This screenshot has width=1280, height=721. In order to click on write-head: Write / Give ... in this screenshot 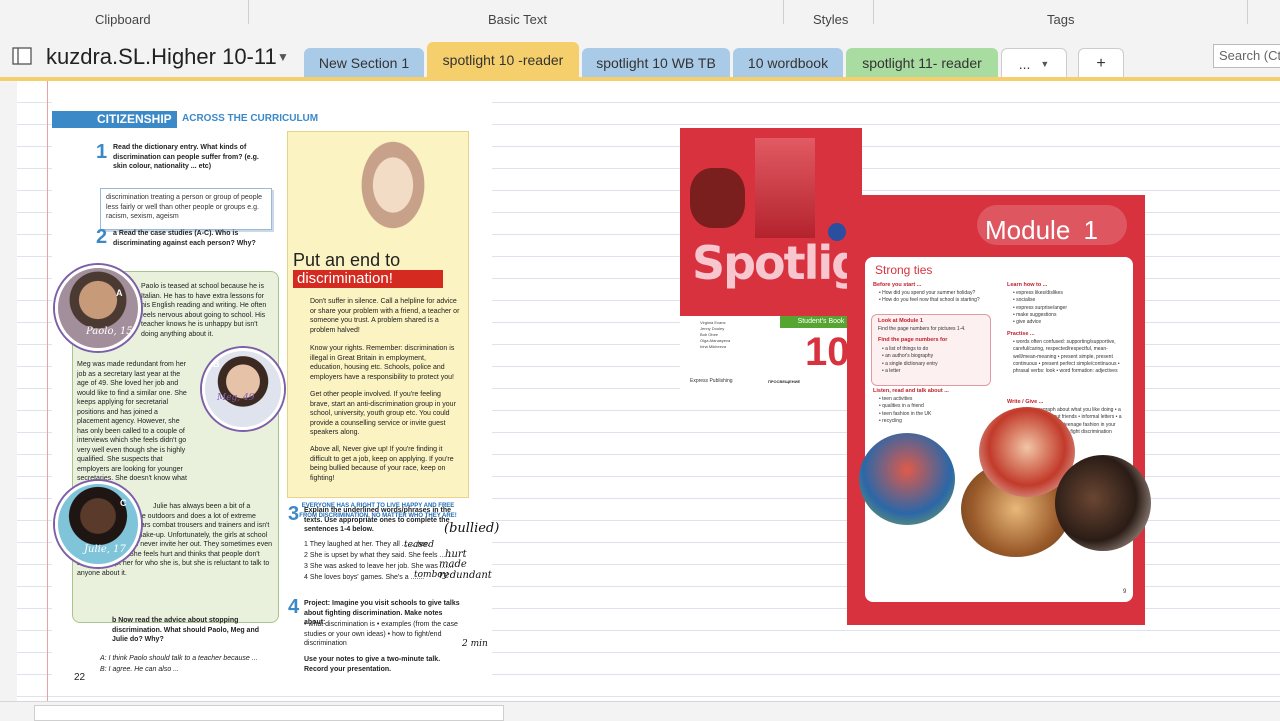, I will do `click(1025, 402)`.